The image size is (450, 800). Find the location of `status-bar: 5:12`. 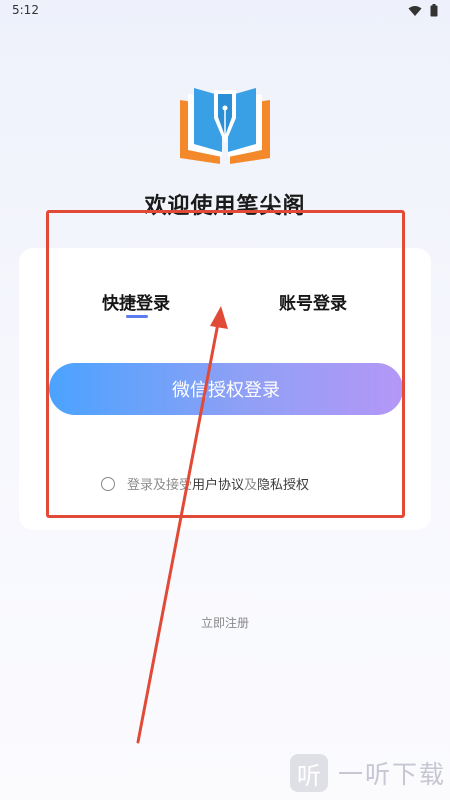

status-bar: 5:12 is located at coordinates (225, 11).